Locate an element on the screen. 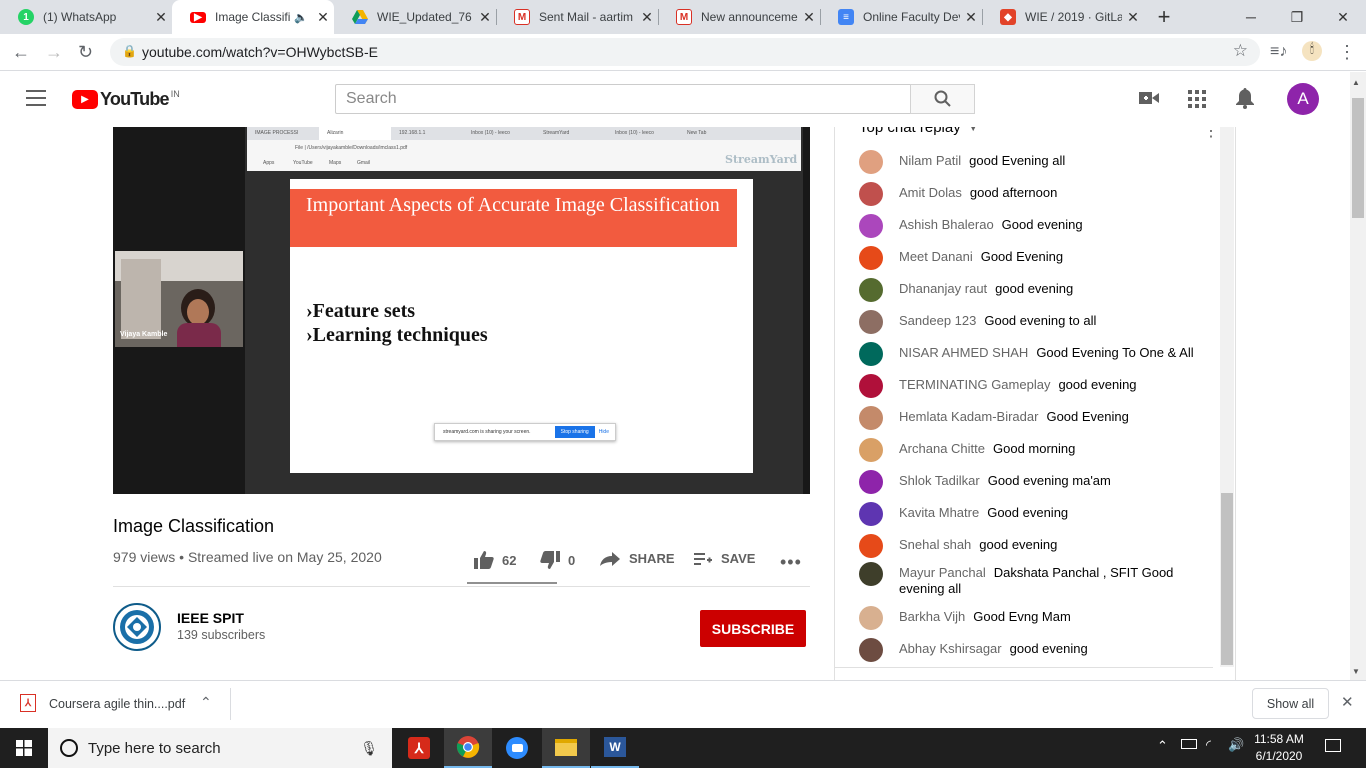  dislike-button: 0 is located at coordinates (557, 560).